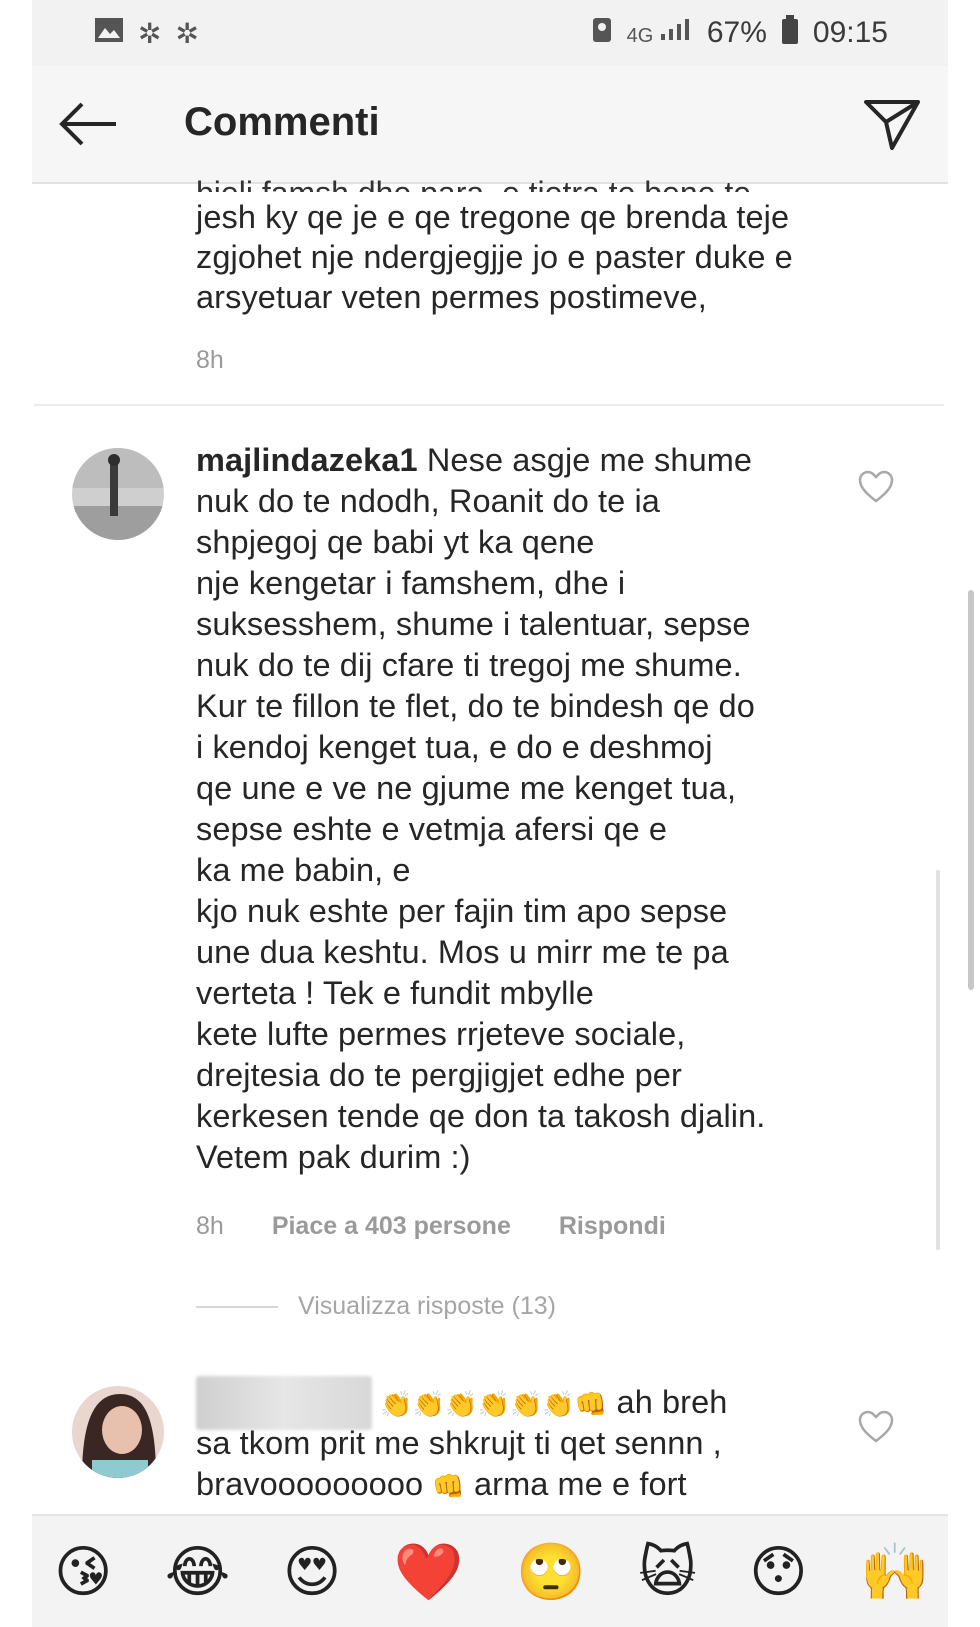 This screenshot has height=1627, width=980. What do you see at coordinates (282, 122) in the screenshot?
I see `page-title: Commenti` at bounding box center [282, 122].